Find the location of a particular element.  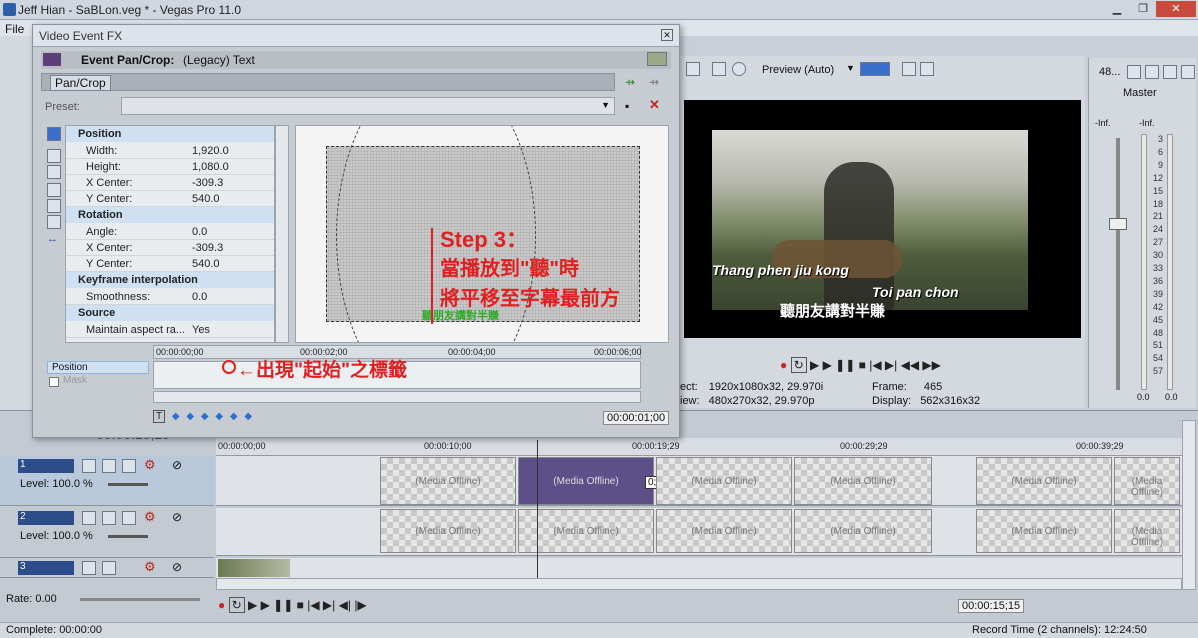

timeline-scrollbar is located at coordinates (699, 584).